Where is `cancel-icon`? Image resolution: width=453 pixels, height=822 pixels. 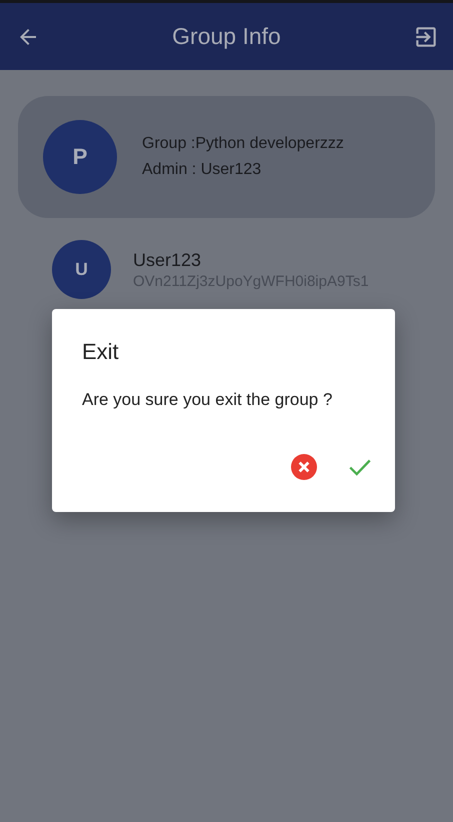
cancel-icon is located at coordinates (304, 467).